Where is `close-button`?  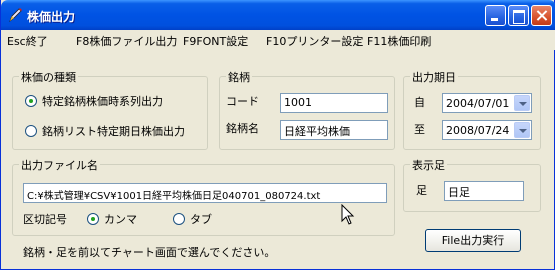 close-button is located at coordinates (541, 15).